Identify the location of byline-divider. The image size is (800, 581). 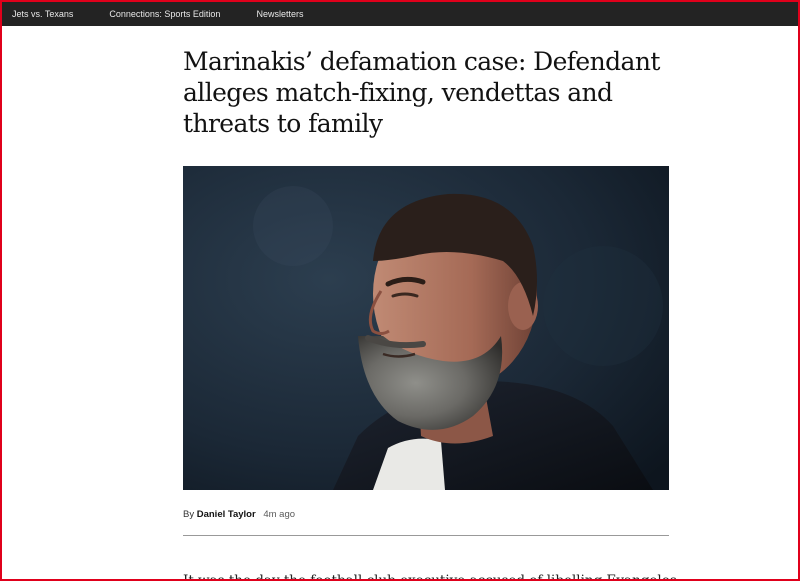
(426, 535).